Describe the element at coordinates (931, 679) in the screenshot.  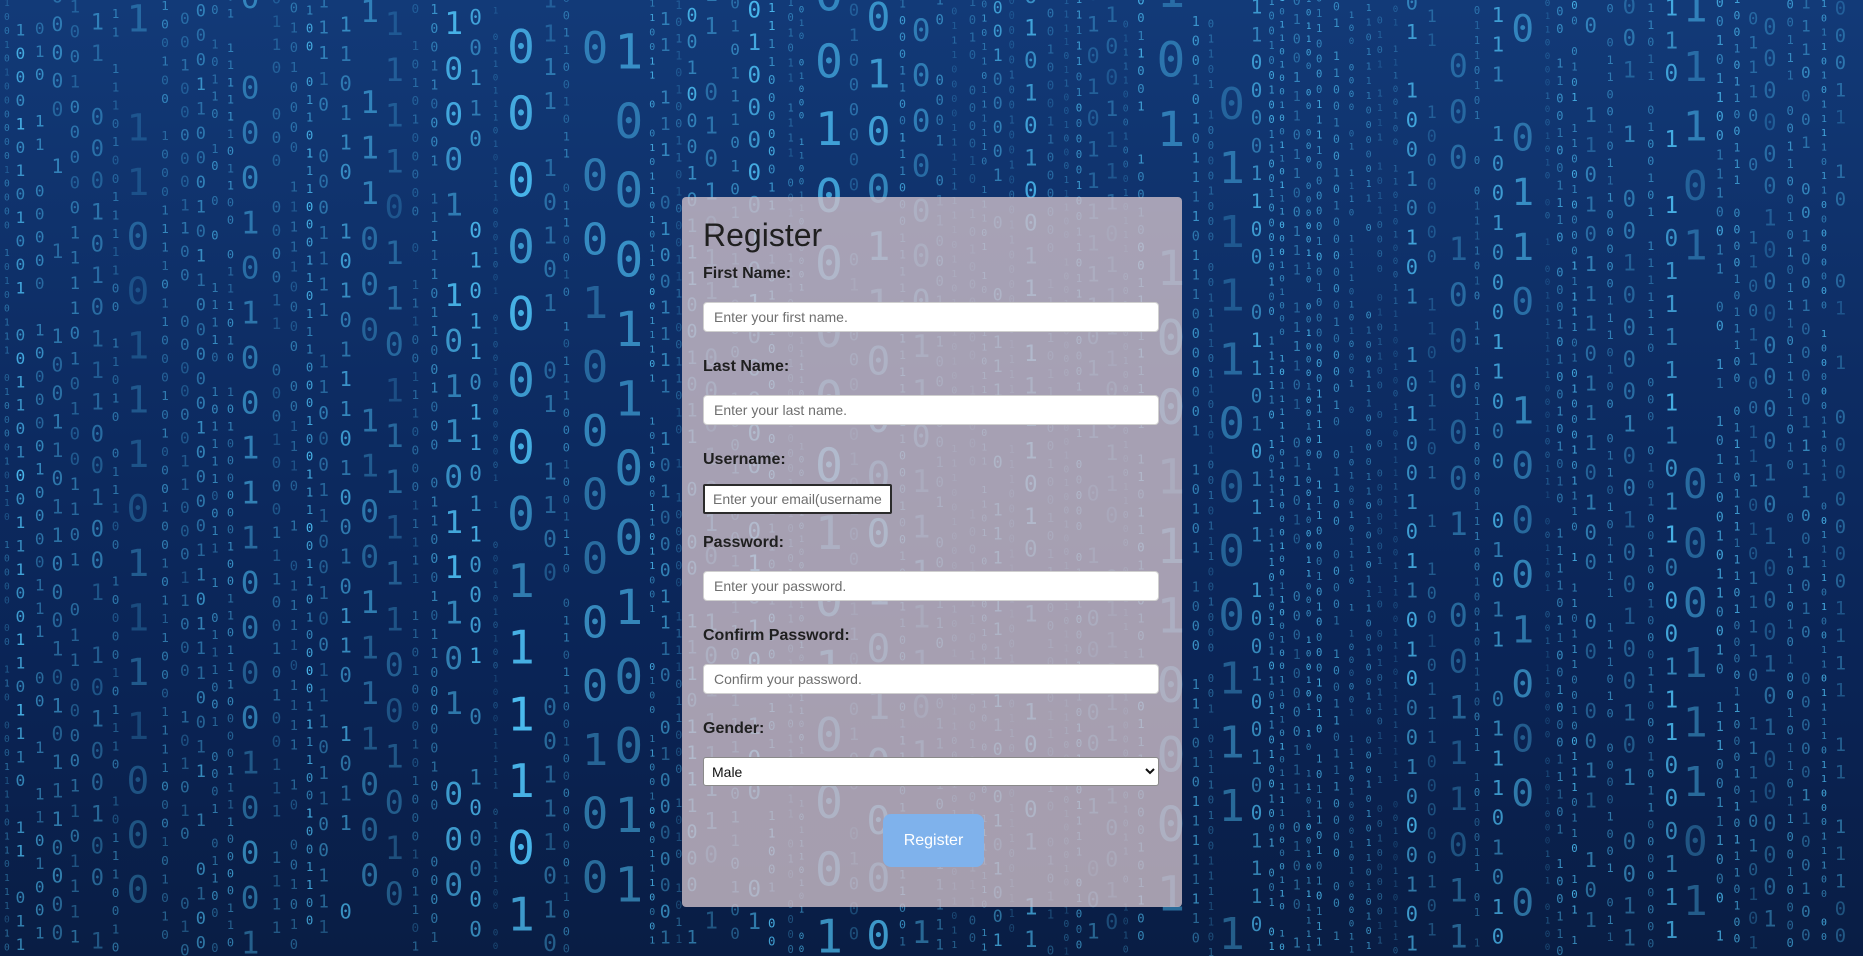
I see `confirm-password-input` at that location.